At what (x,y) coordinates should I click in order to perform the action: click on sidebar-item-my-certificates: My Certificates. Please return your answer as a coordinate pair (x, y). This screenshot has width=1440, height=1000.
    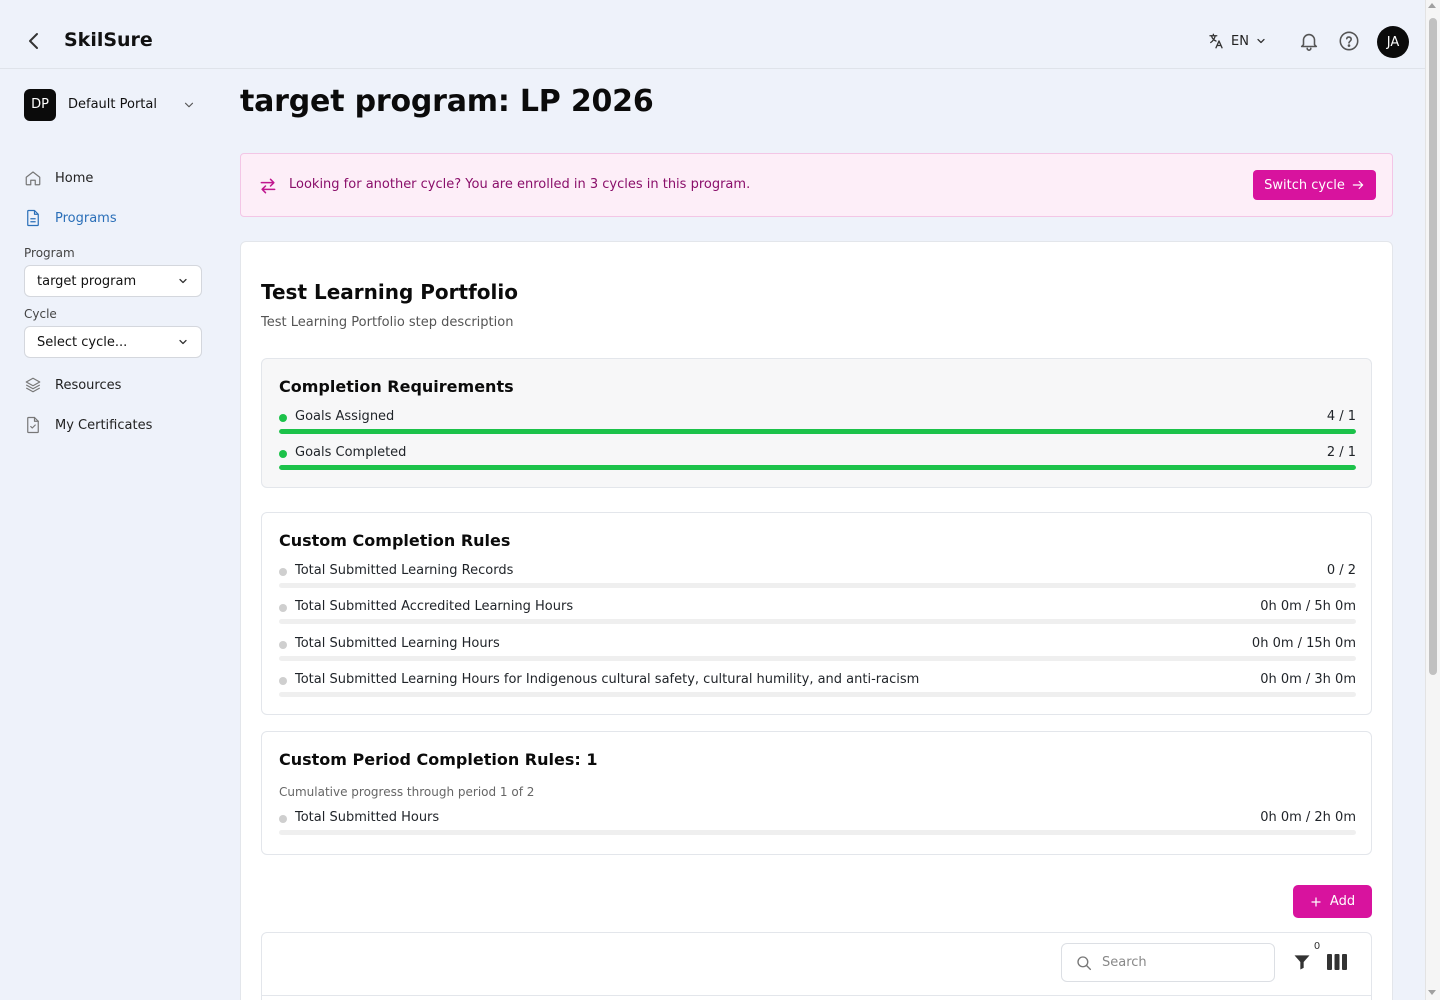
    Looking at the image, I should click on (112, 425).